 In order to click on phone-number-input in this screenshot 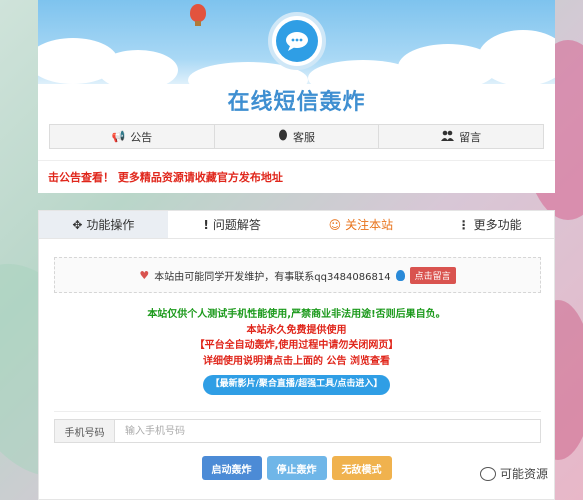, I will do `click(327, 431)`.